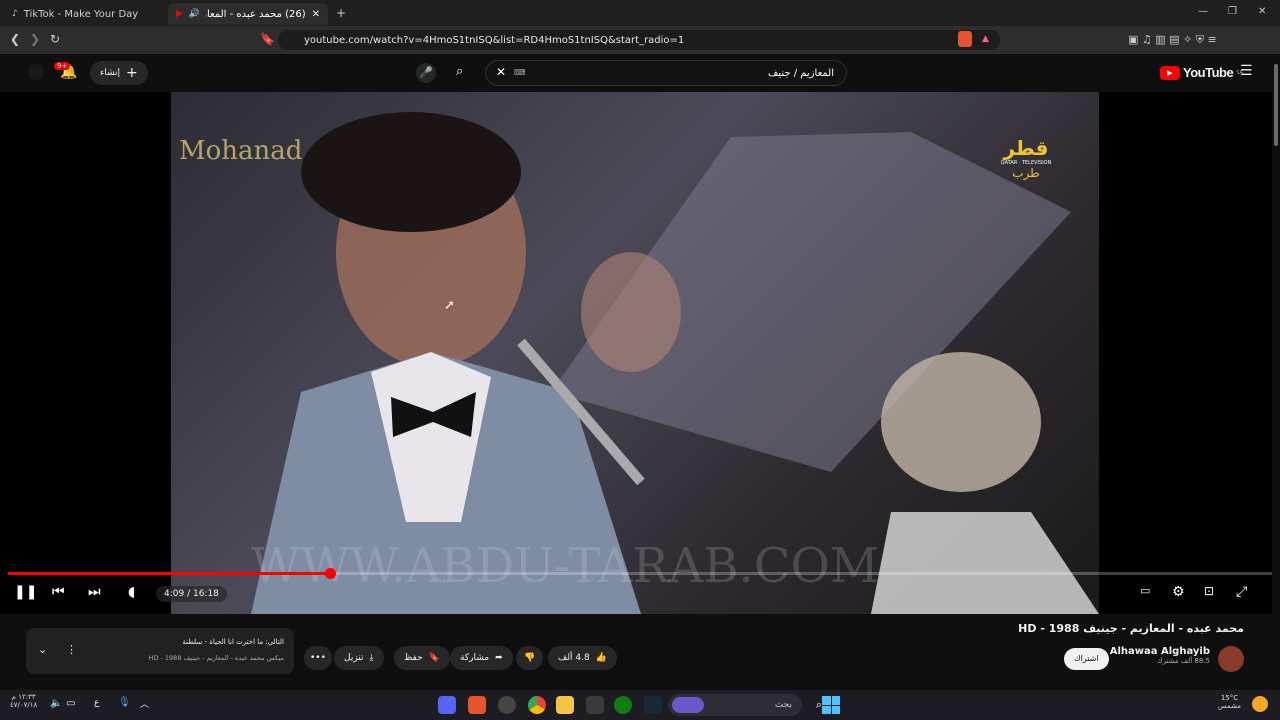  I want to click on create-button: إنشاء +, so click(119, 73).